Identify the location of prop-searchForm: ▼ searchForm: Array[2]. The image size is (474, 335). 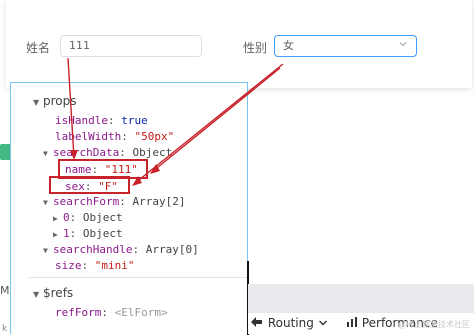
(114, 202).